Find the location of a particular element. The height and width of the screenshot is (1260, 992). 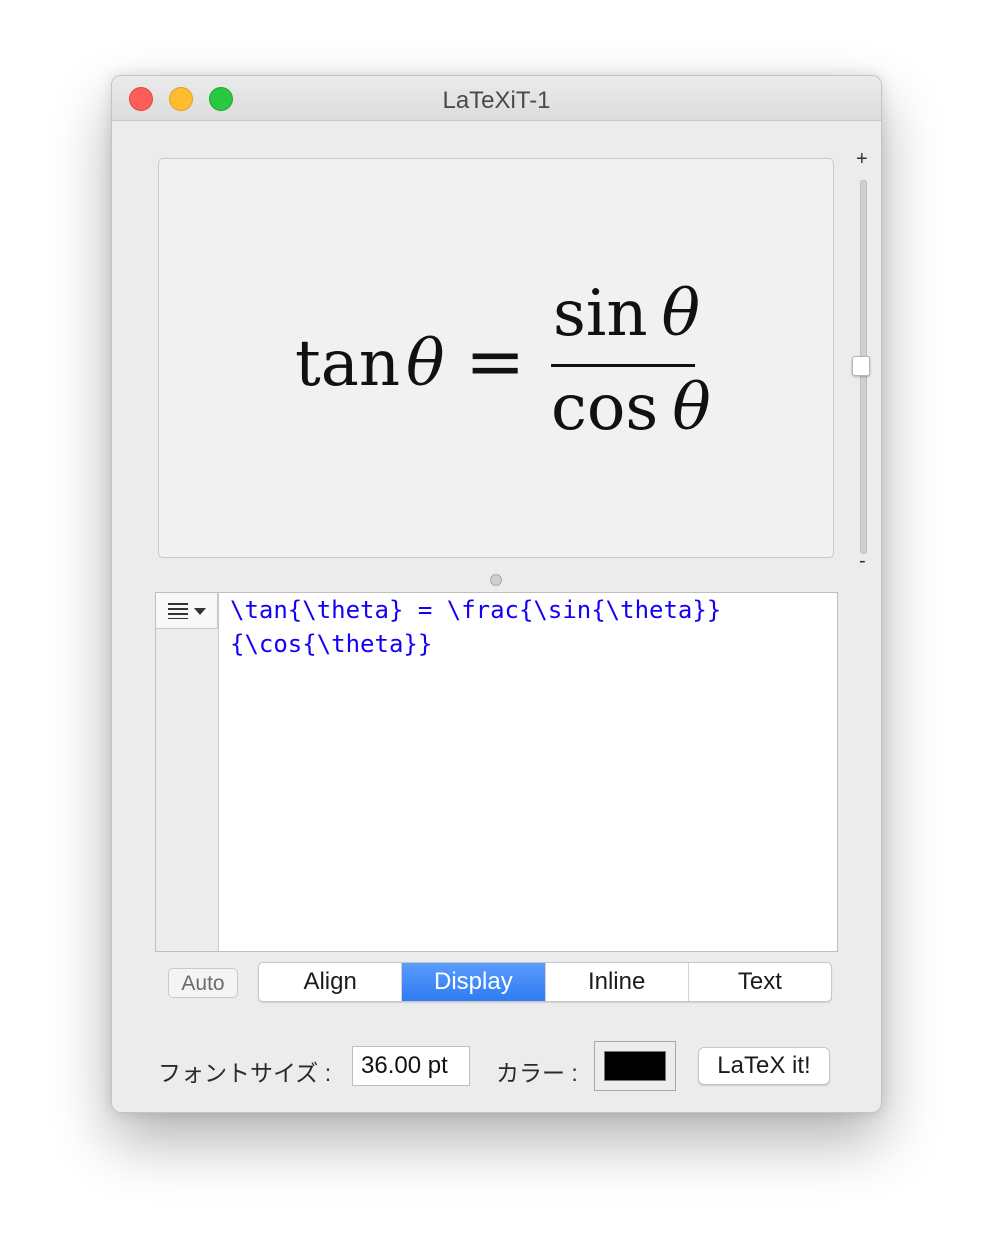

color-well is located at coordinates (635, 1066).